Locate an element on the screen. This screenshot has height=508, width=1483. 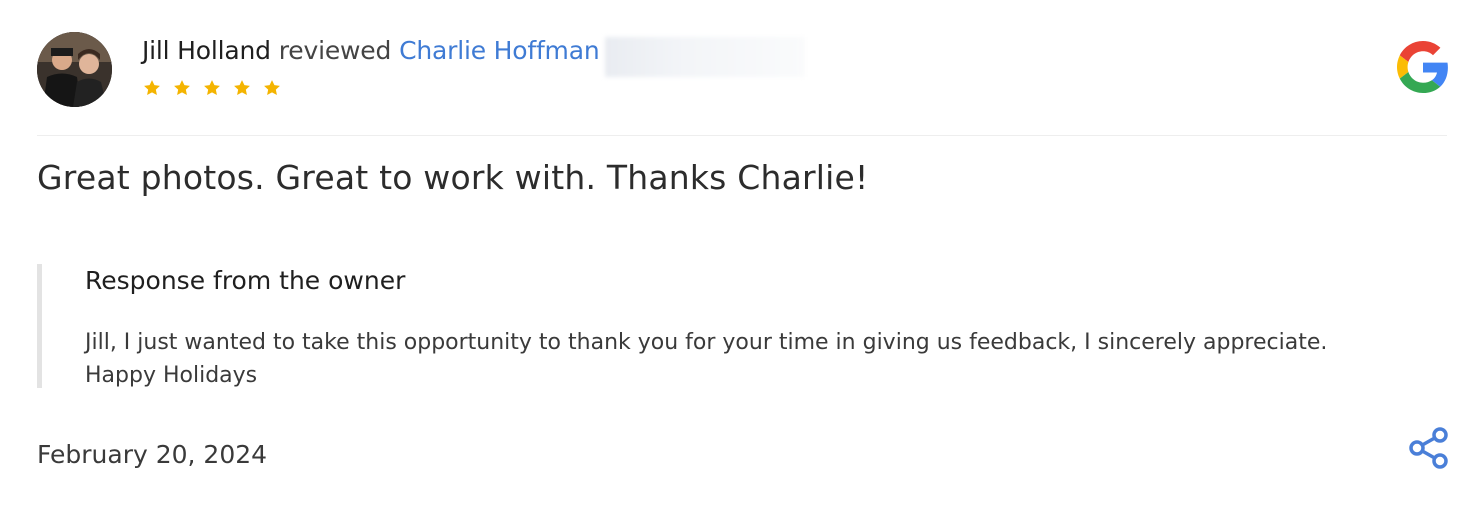
google-logo-icon is located at coordinates (1423, 67).